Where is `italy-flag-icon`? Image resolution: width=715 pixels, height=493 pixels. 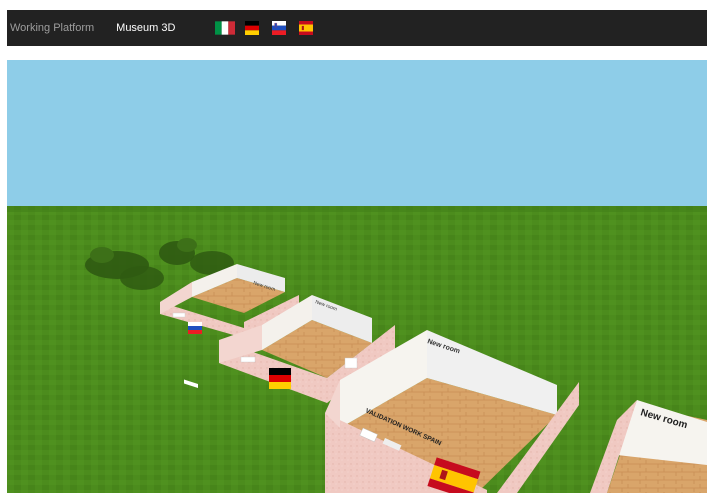
italy-flag-icon is located at coordinates (225, 28).